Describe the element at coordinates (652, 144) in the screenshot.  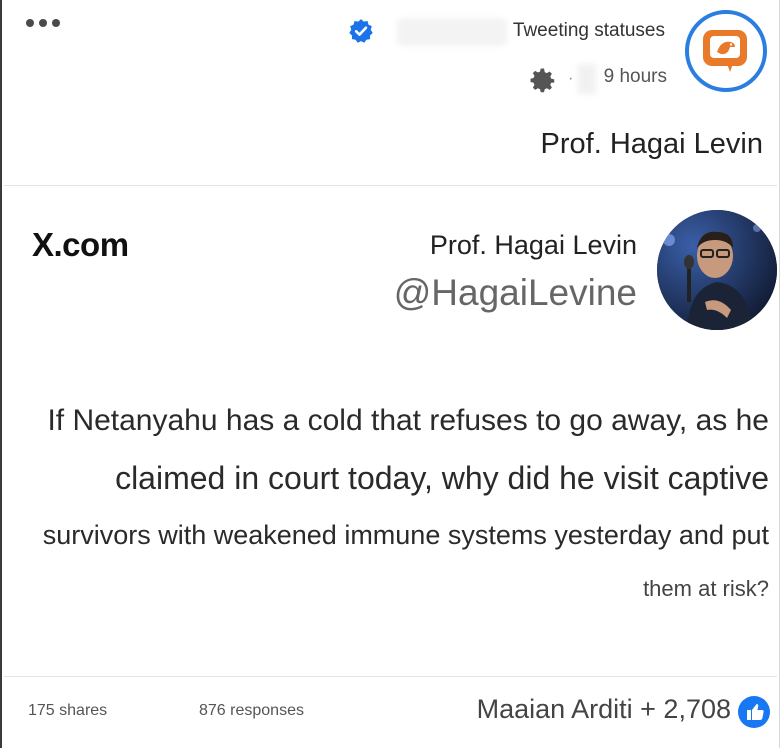
I see `author-name: Prof. Hagai Levin` at that location.